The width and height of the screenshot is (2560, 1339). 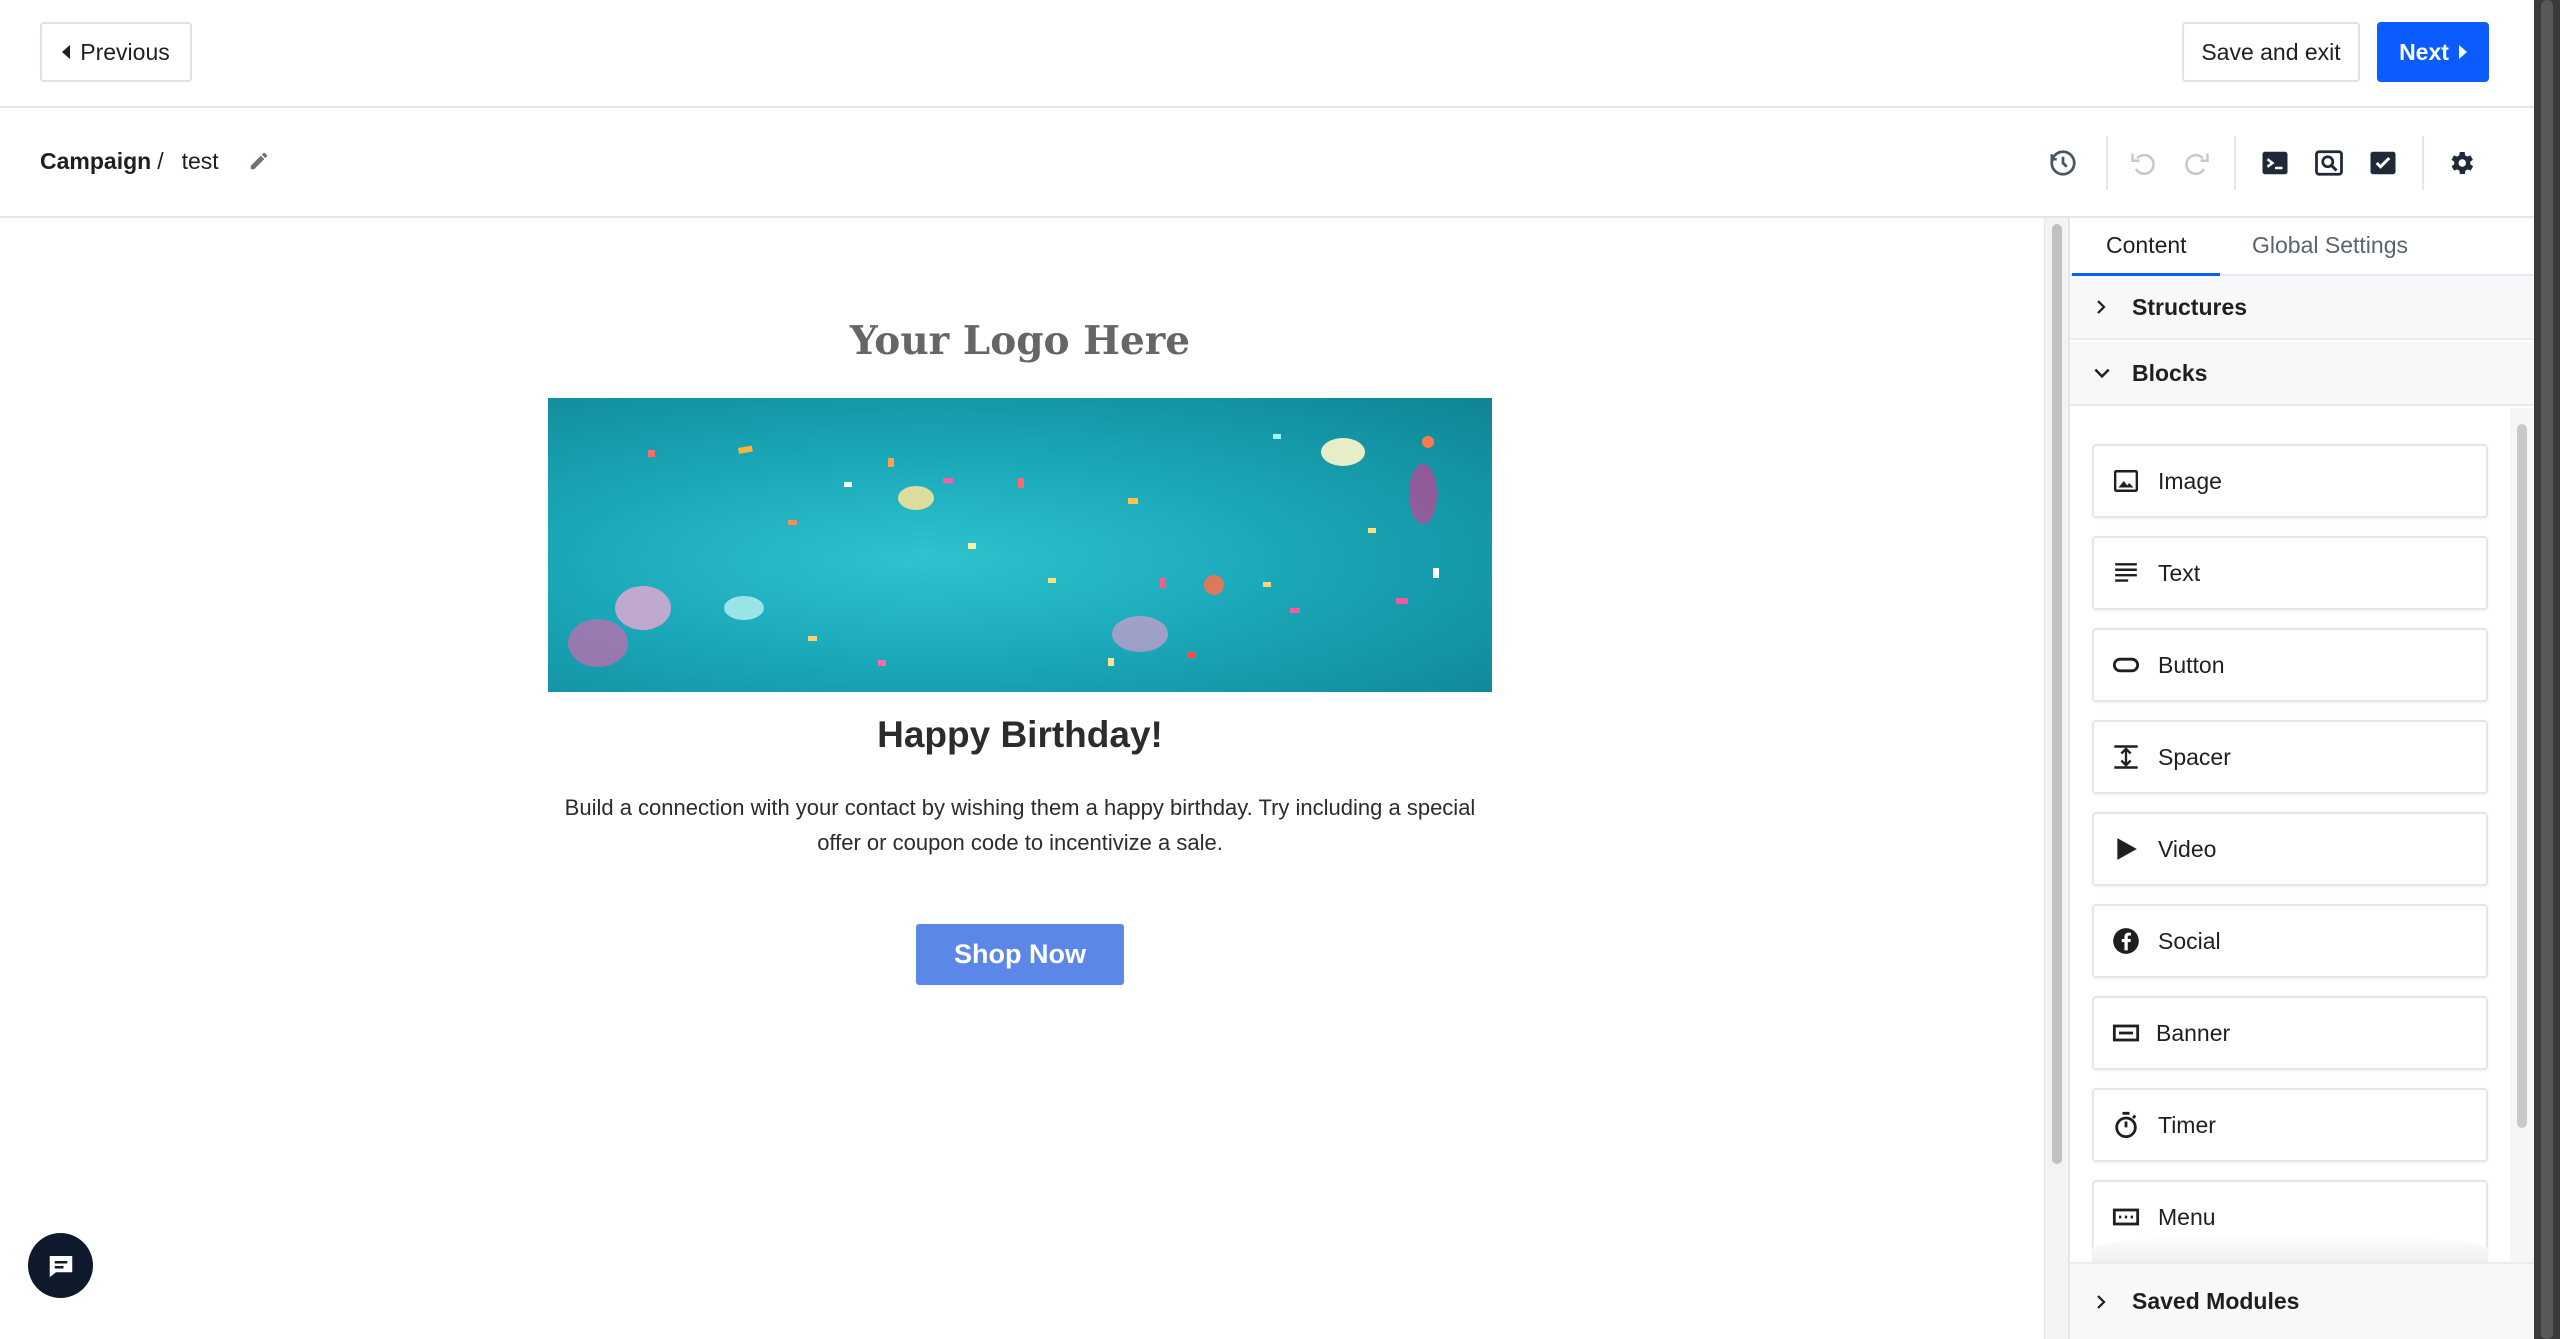 What do you see at coordinates (2170, 372) in the screenshot?
I see `blocks-label: Blocks` at bounding box center [2170, 372].